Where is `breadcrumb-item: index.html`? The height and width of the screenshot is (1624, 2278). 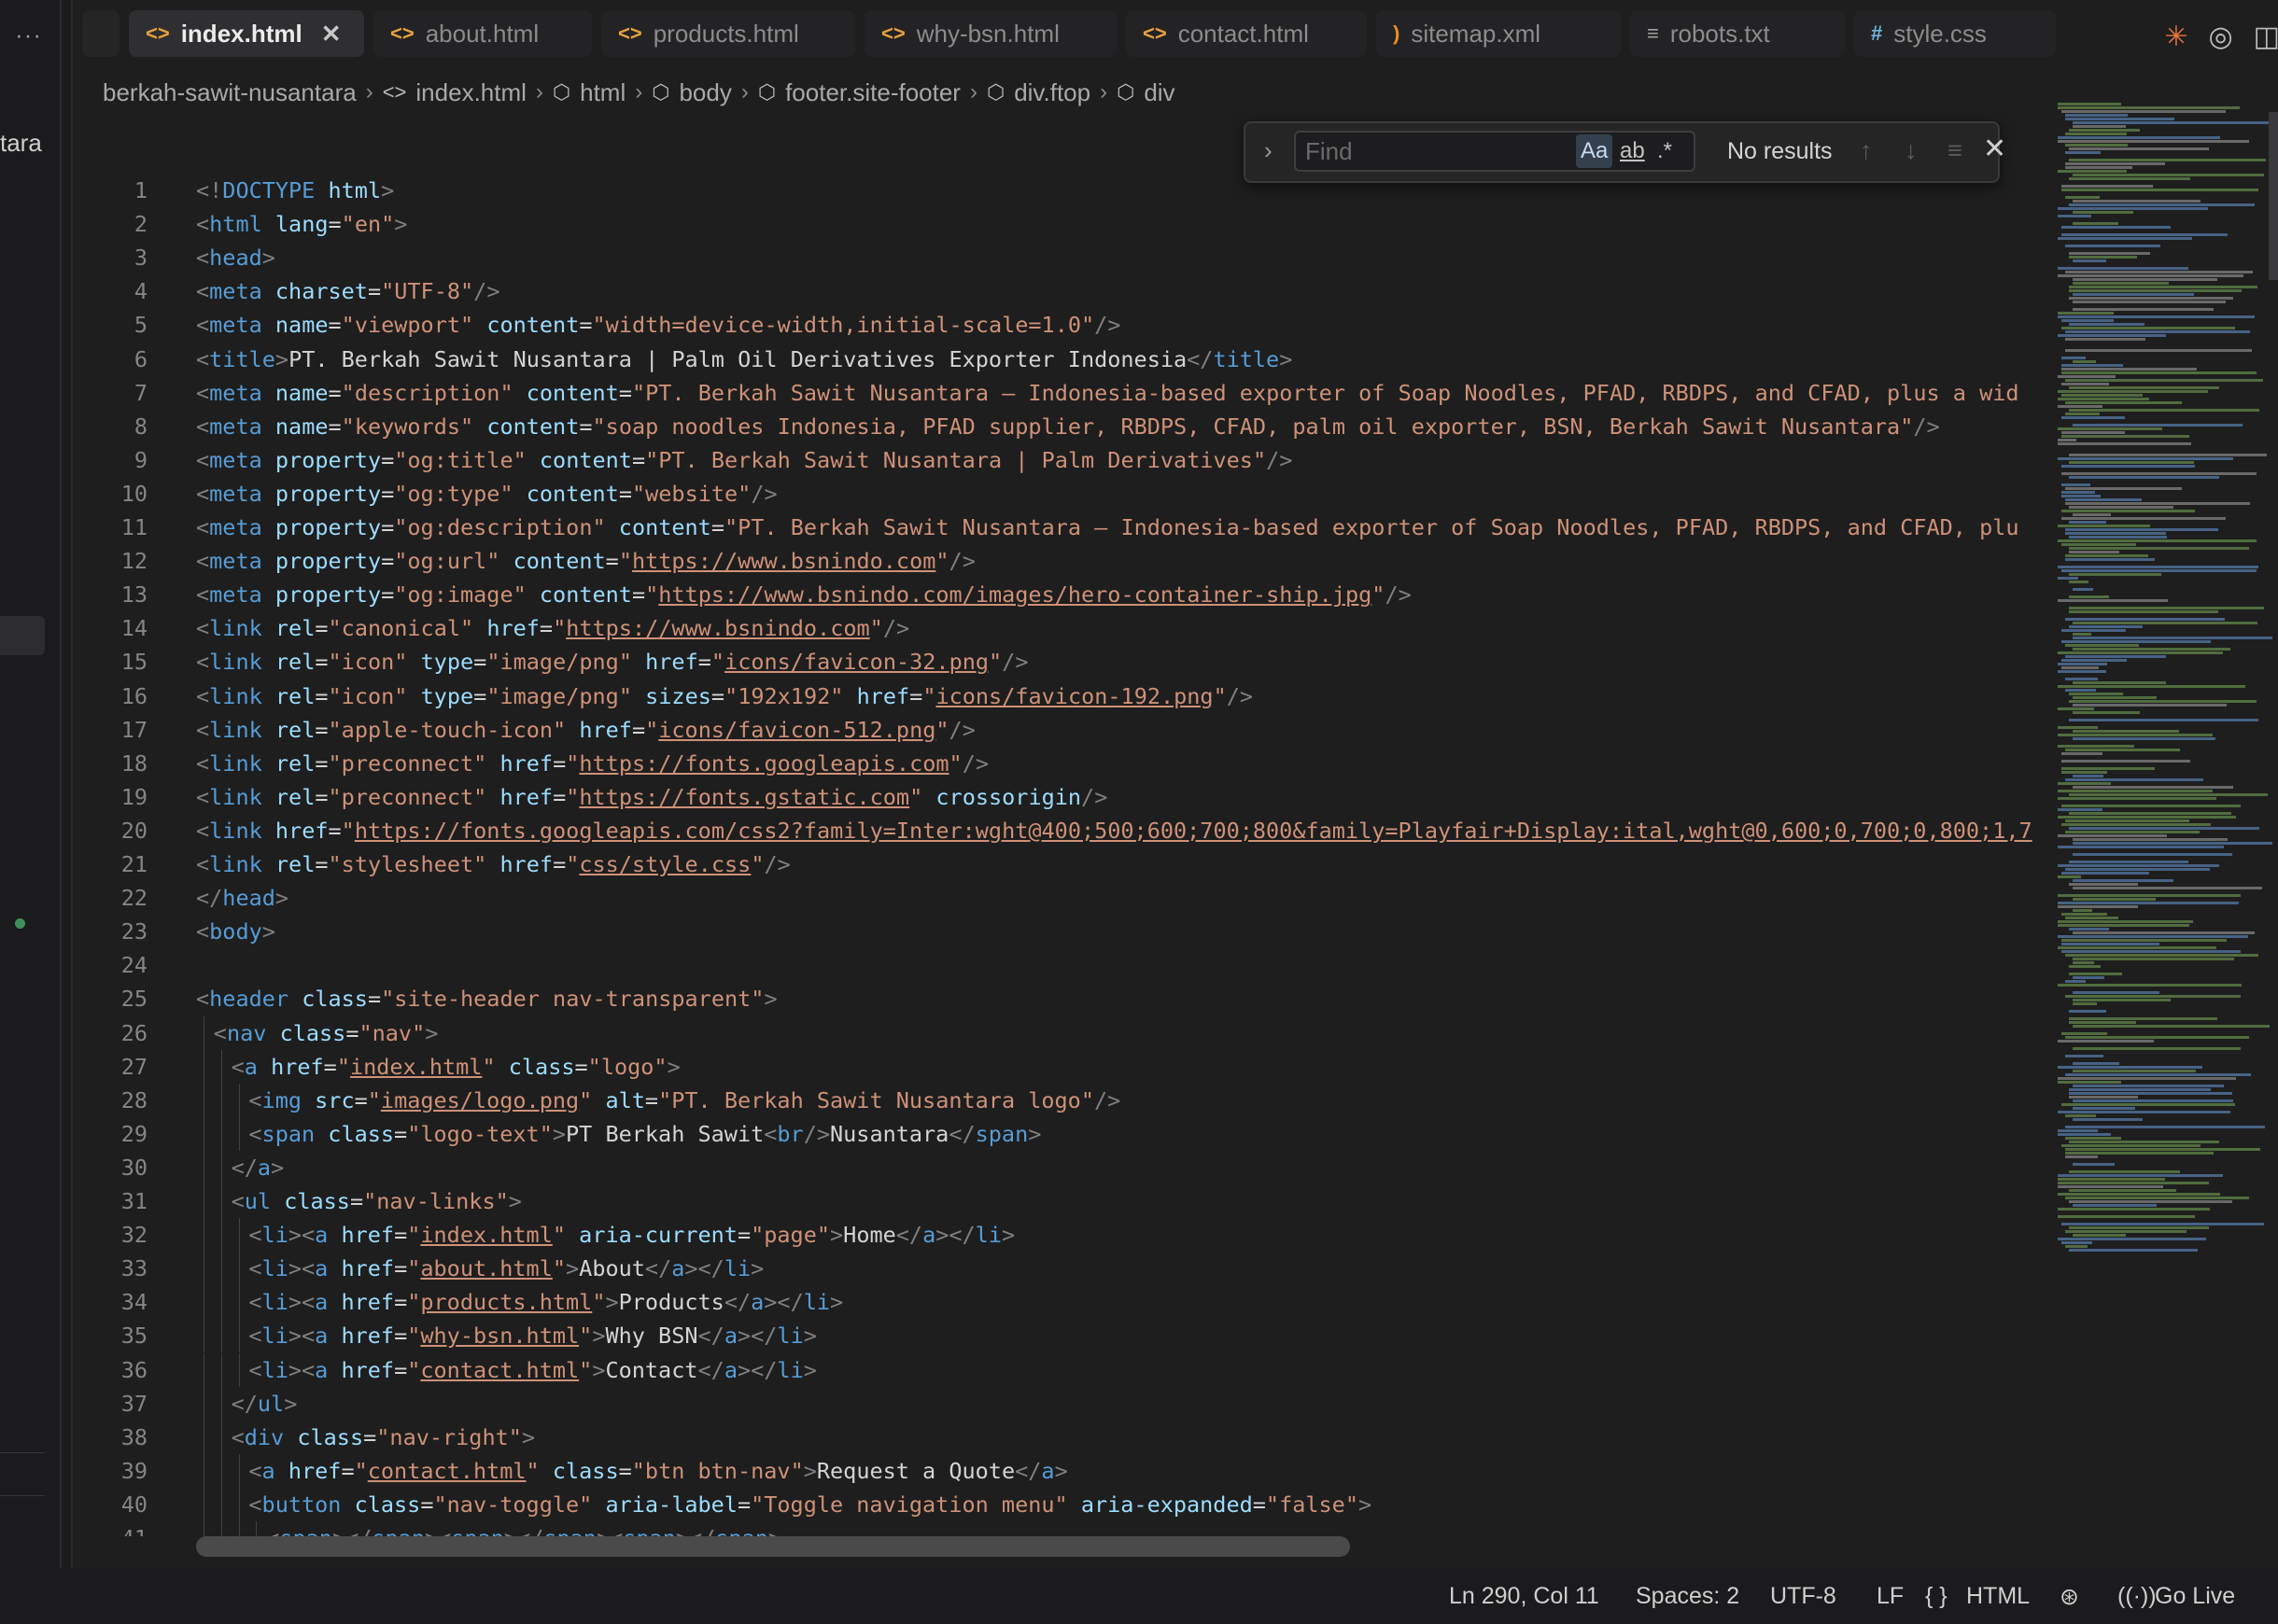 breadcrumb-item: index.html is located at coordinates (471, 92).